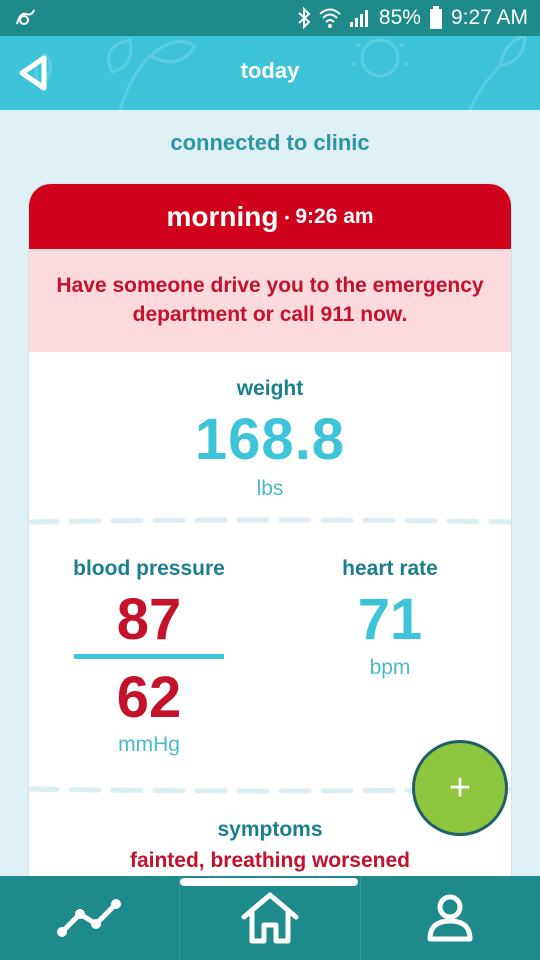 The height and width of the screenshot is (960, 540). What do you see at coordinates (270, 70) in the screenshot?
I see `page-title: today` at bounding box center [270, 70].